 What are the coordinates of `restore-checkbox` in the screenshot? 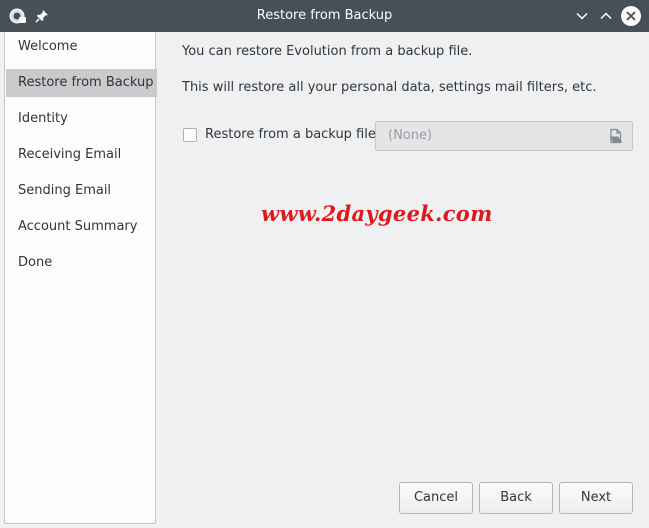 It's located at (190, 135).